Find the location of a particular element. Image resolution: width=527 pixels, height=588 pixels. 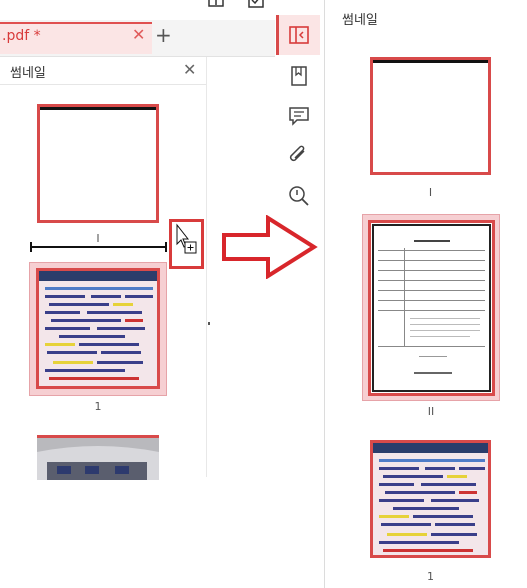

thumbnail-label: II is located at coordinates (431, 411).